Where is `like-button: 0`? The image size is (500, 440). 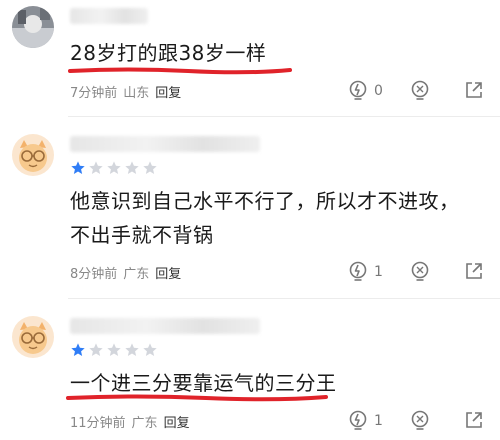 like-button: 0 is located at coordinates (365, 91).